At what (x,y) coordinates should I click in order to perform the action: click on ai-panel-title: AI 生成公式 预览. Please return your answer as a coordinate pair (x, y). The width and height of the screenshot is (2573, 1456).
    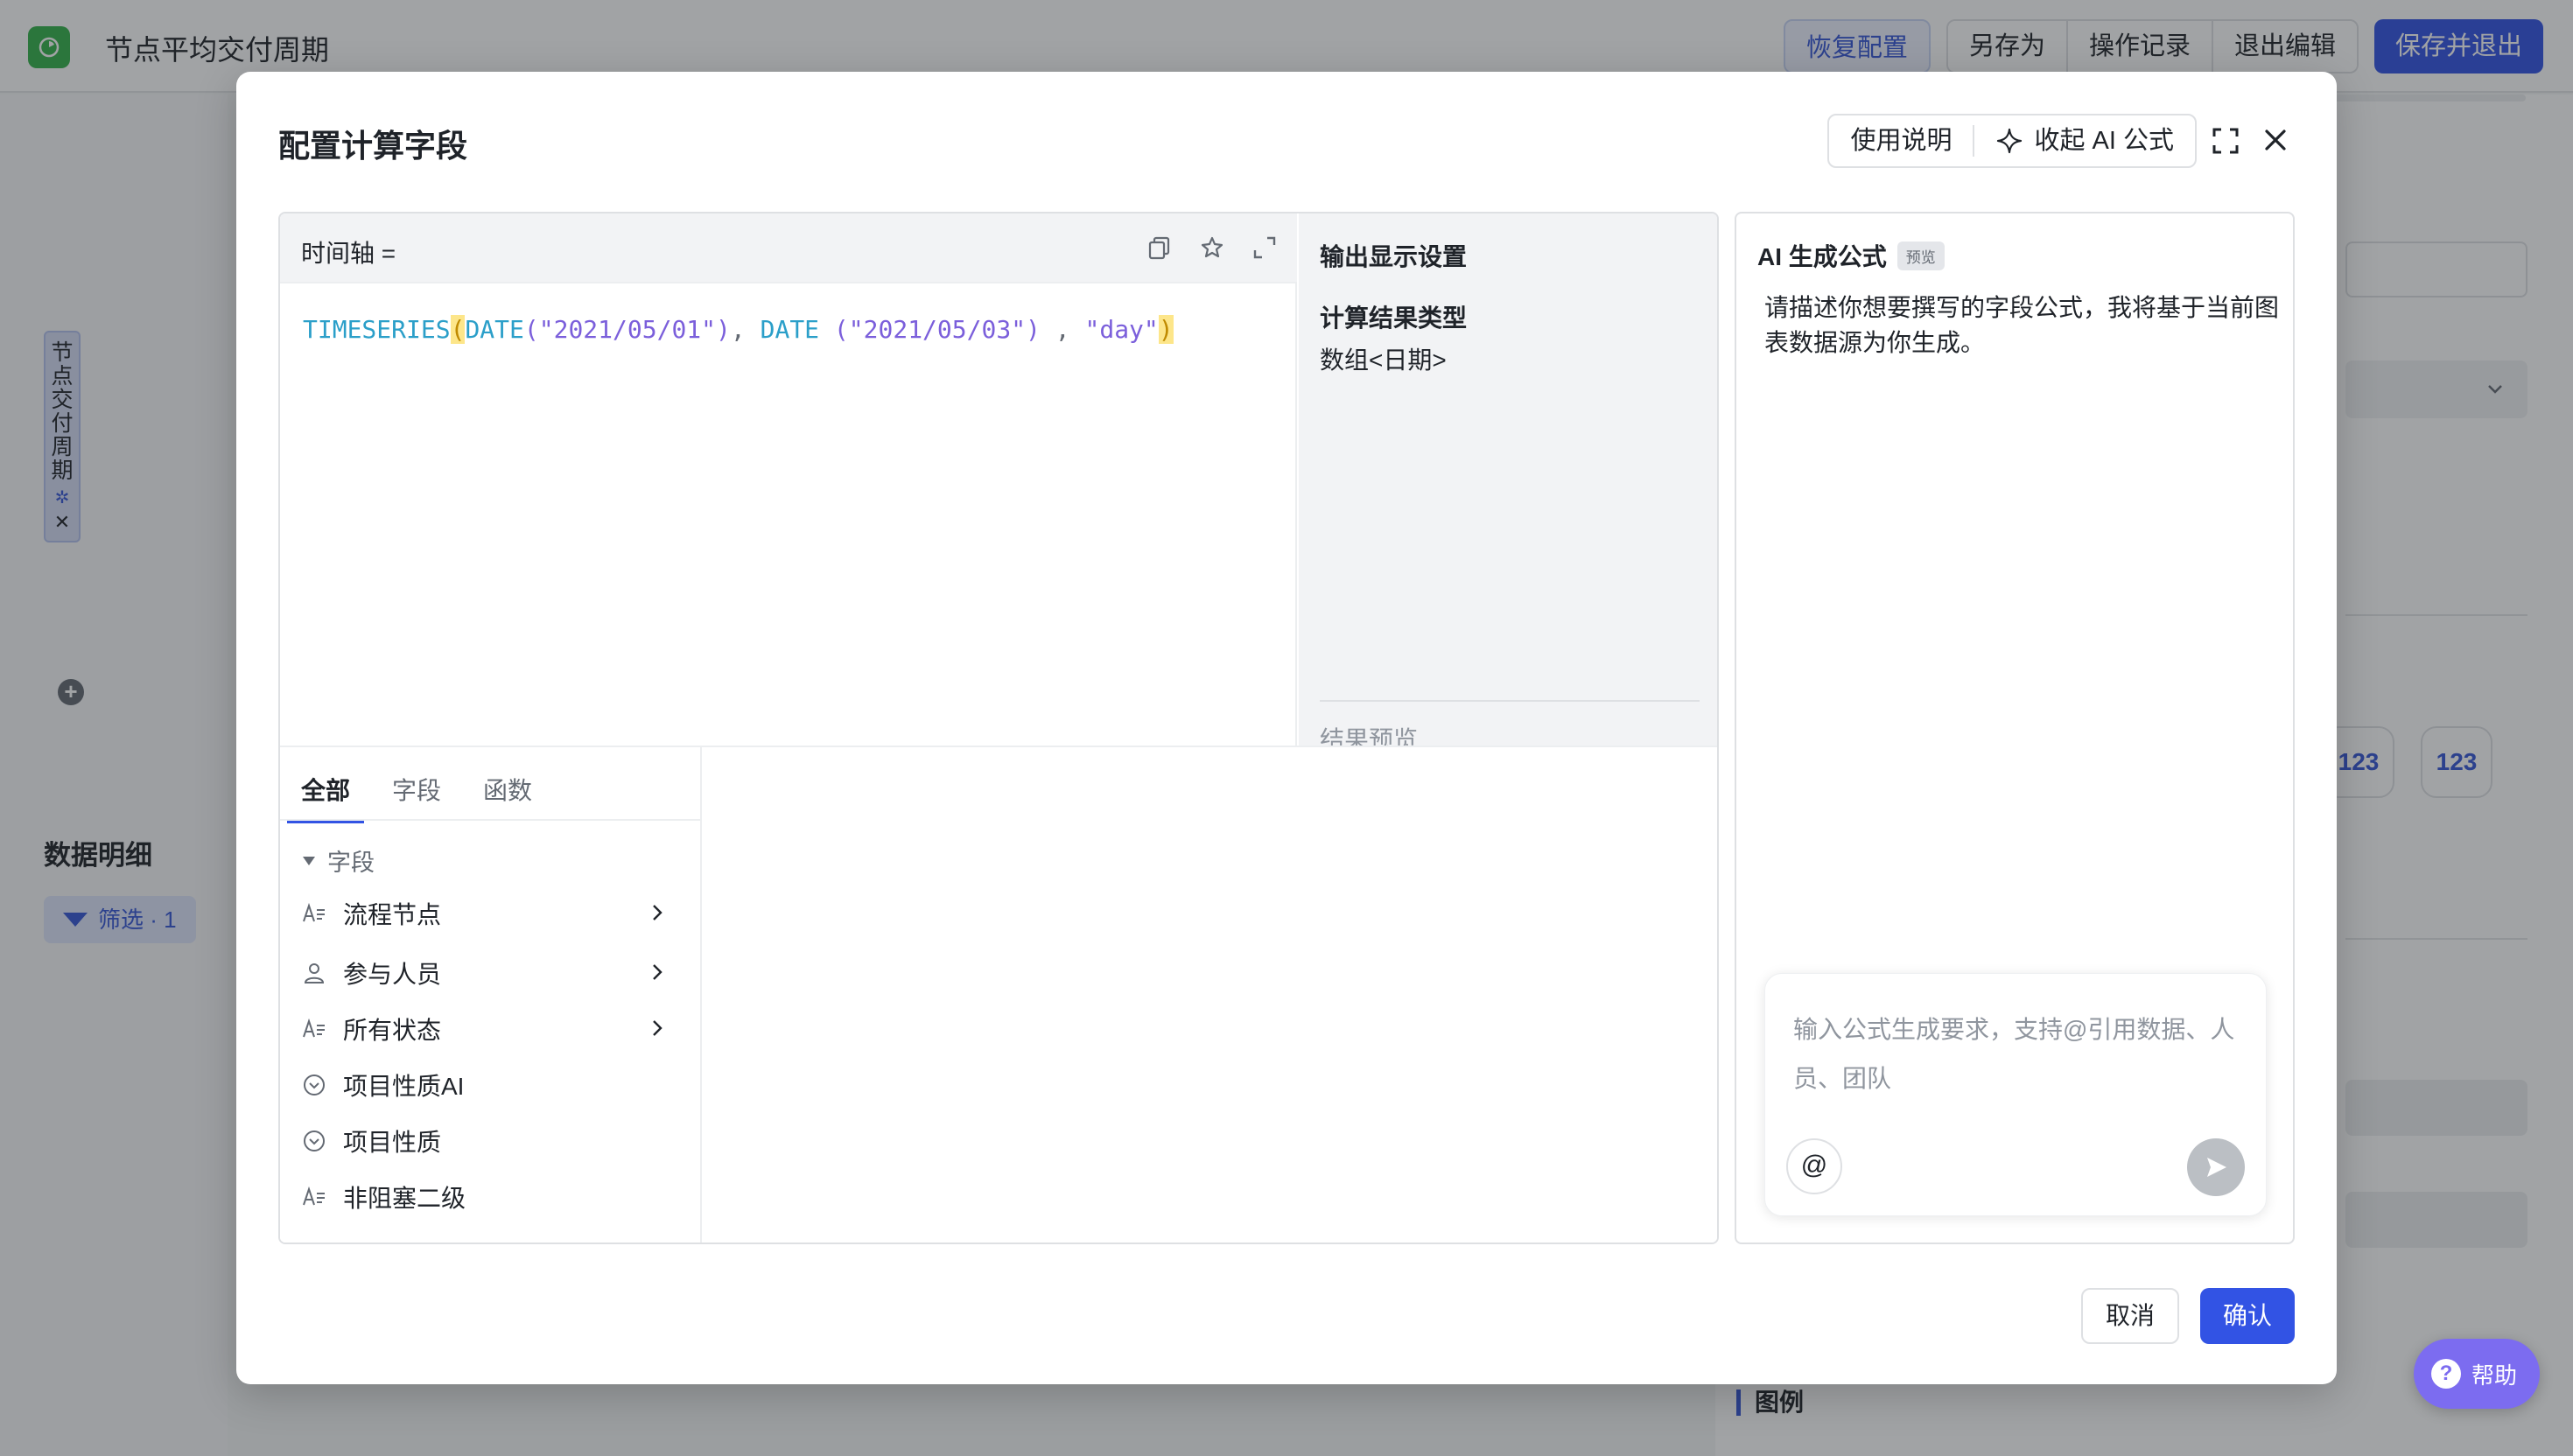
    Looking at the image, I should click on (1851, 255).